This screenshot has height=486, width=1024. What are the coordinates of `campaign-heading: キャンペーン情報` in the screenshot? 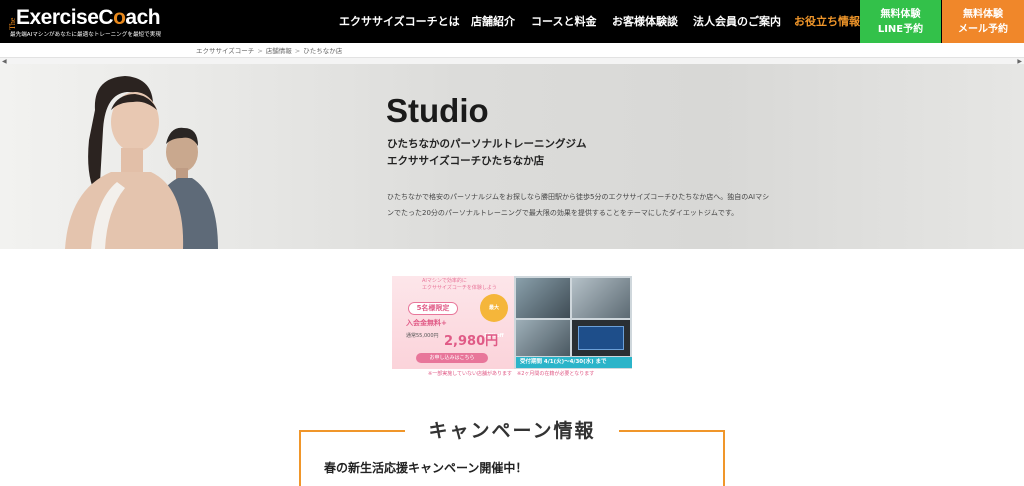 It's located at (512, 431).